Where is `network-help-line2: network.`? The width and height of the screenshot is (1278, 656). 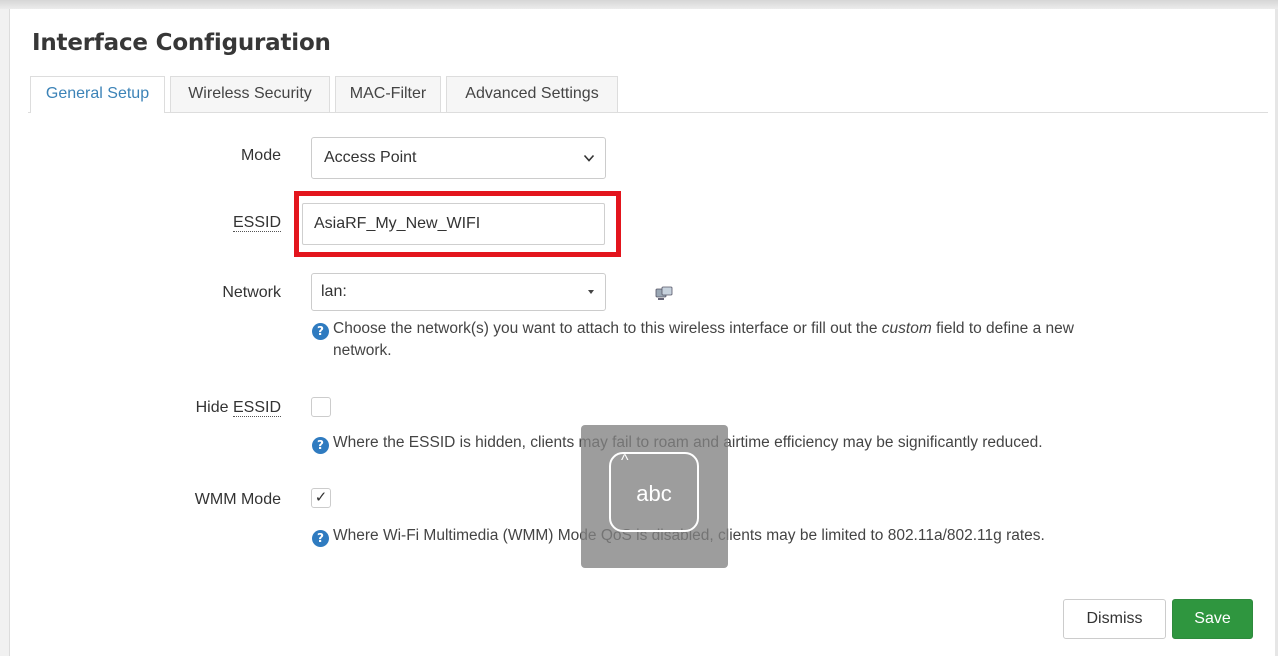 network-help-line2: network. is located at coordinates (362, 350).